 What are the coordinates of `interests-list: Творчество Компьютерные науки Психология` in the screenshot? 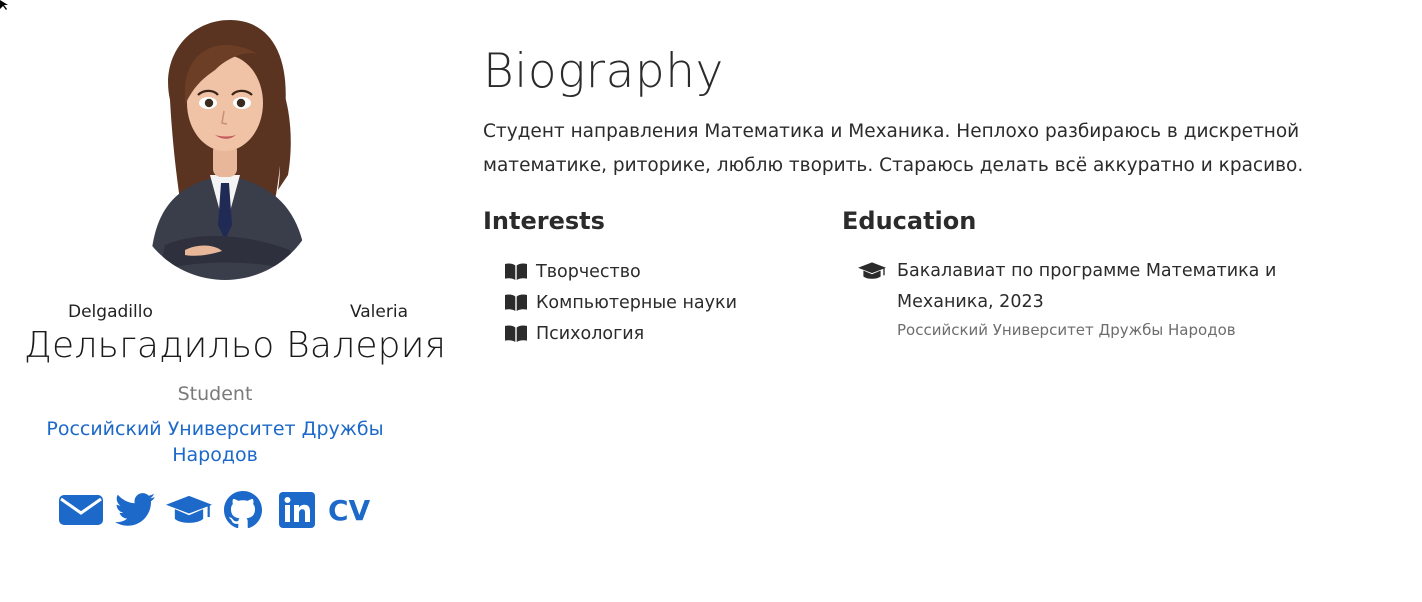 It's located at (621, 302).